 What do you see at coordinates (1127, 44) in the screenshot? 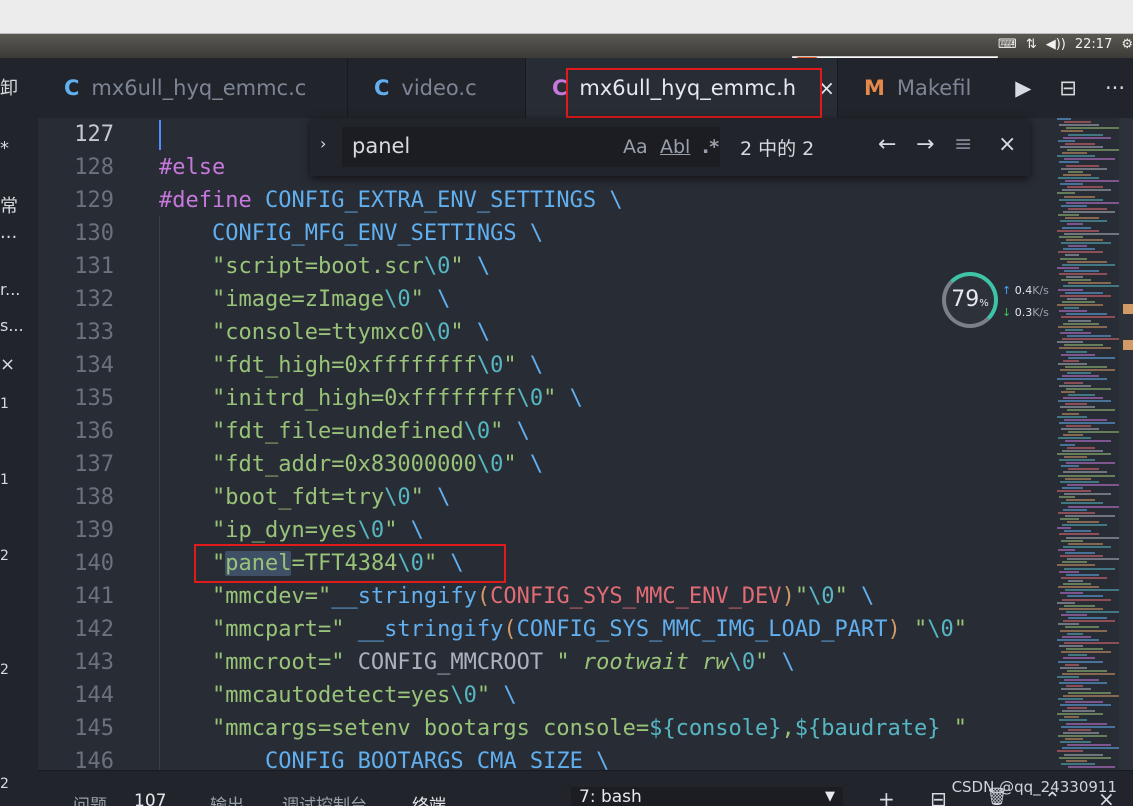
I see `gear-icon: ⚙` at bounding box center [1127, 44].